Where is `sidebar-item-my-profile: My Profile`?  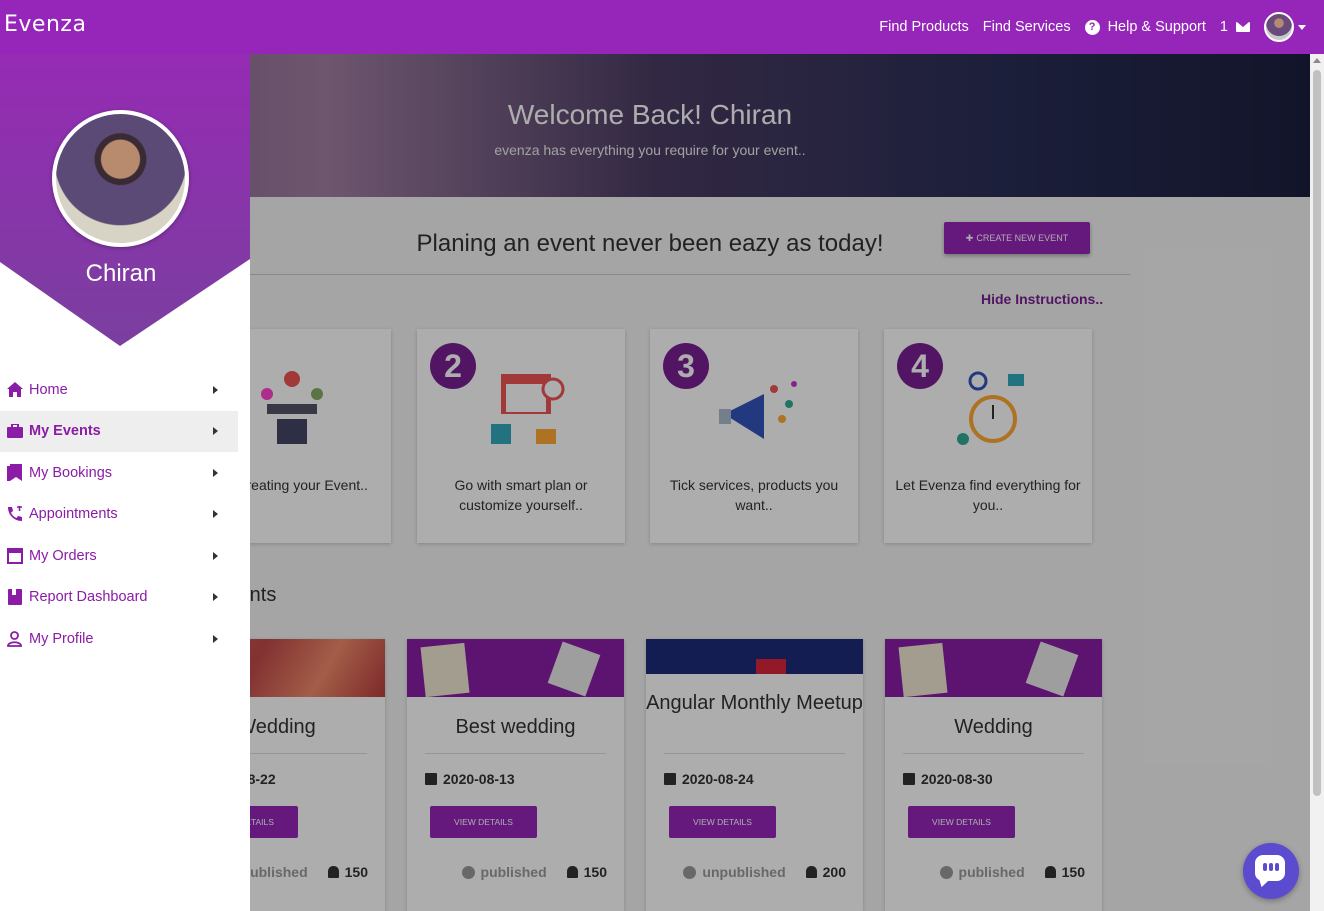 sidebar-item-my-profile: My Profile is located at coordinates (119, 639).